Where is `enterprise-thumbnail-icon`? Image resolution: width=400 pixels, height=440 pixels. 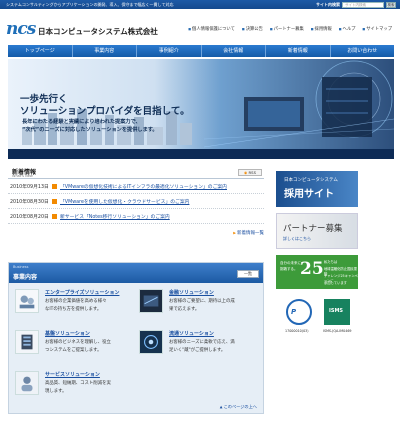
enterprise-thumbnail-icon is located at coordinates (27, 301).